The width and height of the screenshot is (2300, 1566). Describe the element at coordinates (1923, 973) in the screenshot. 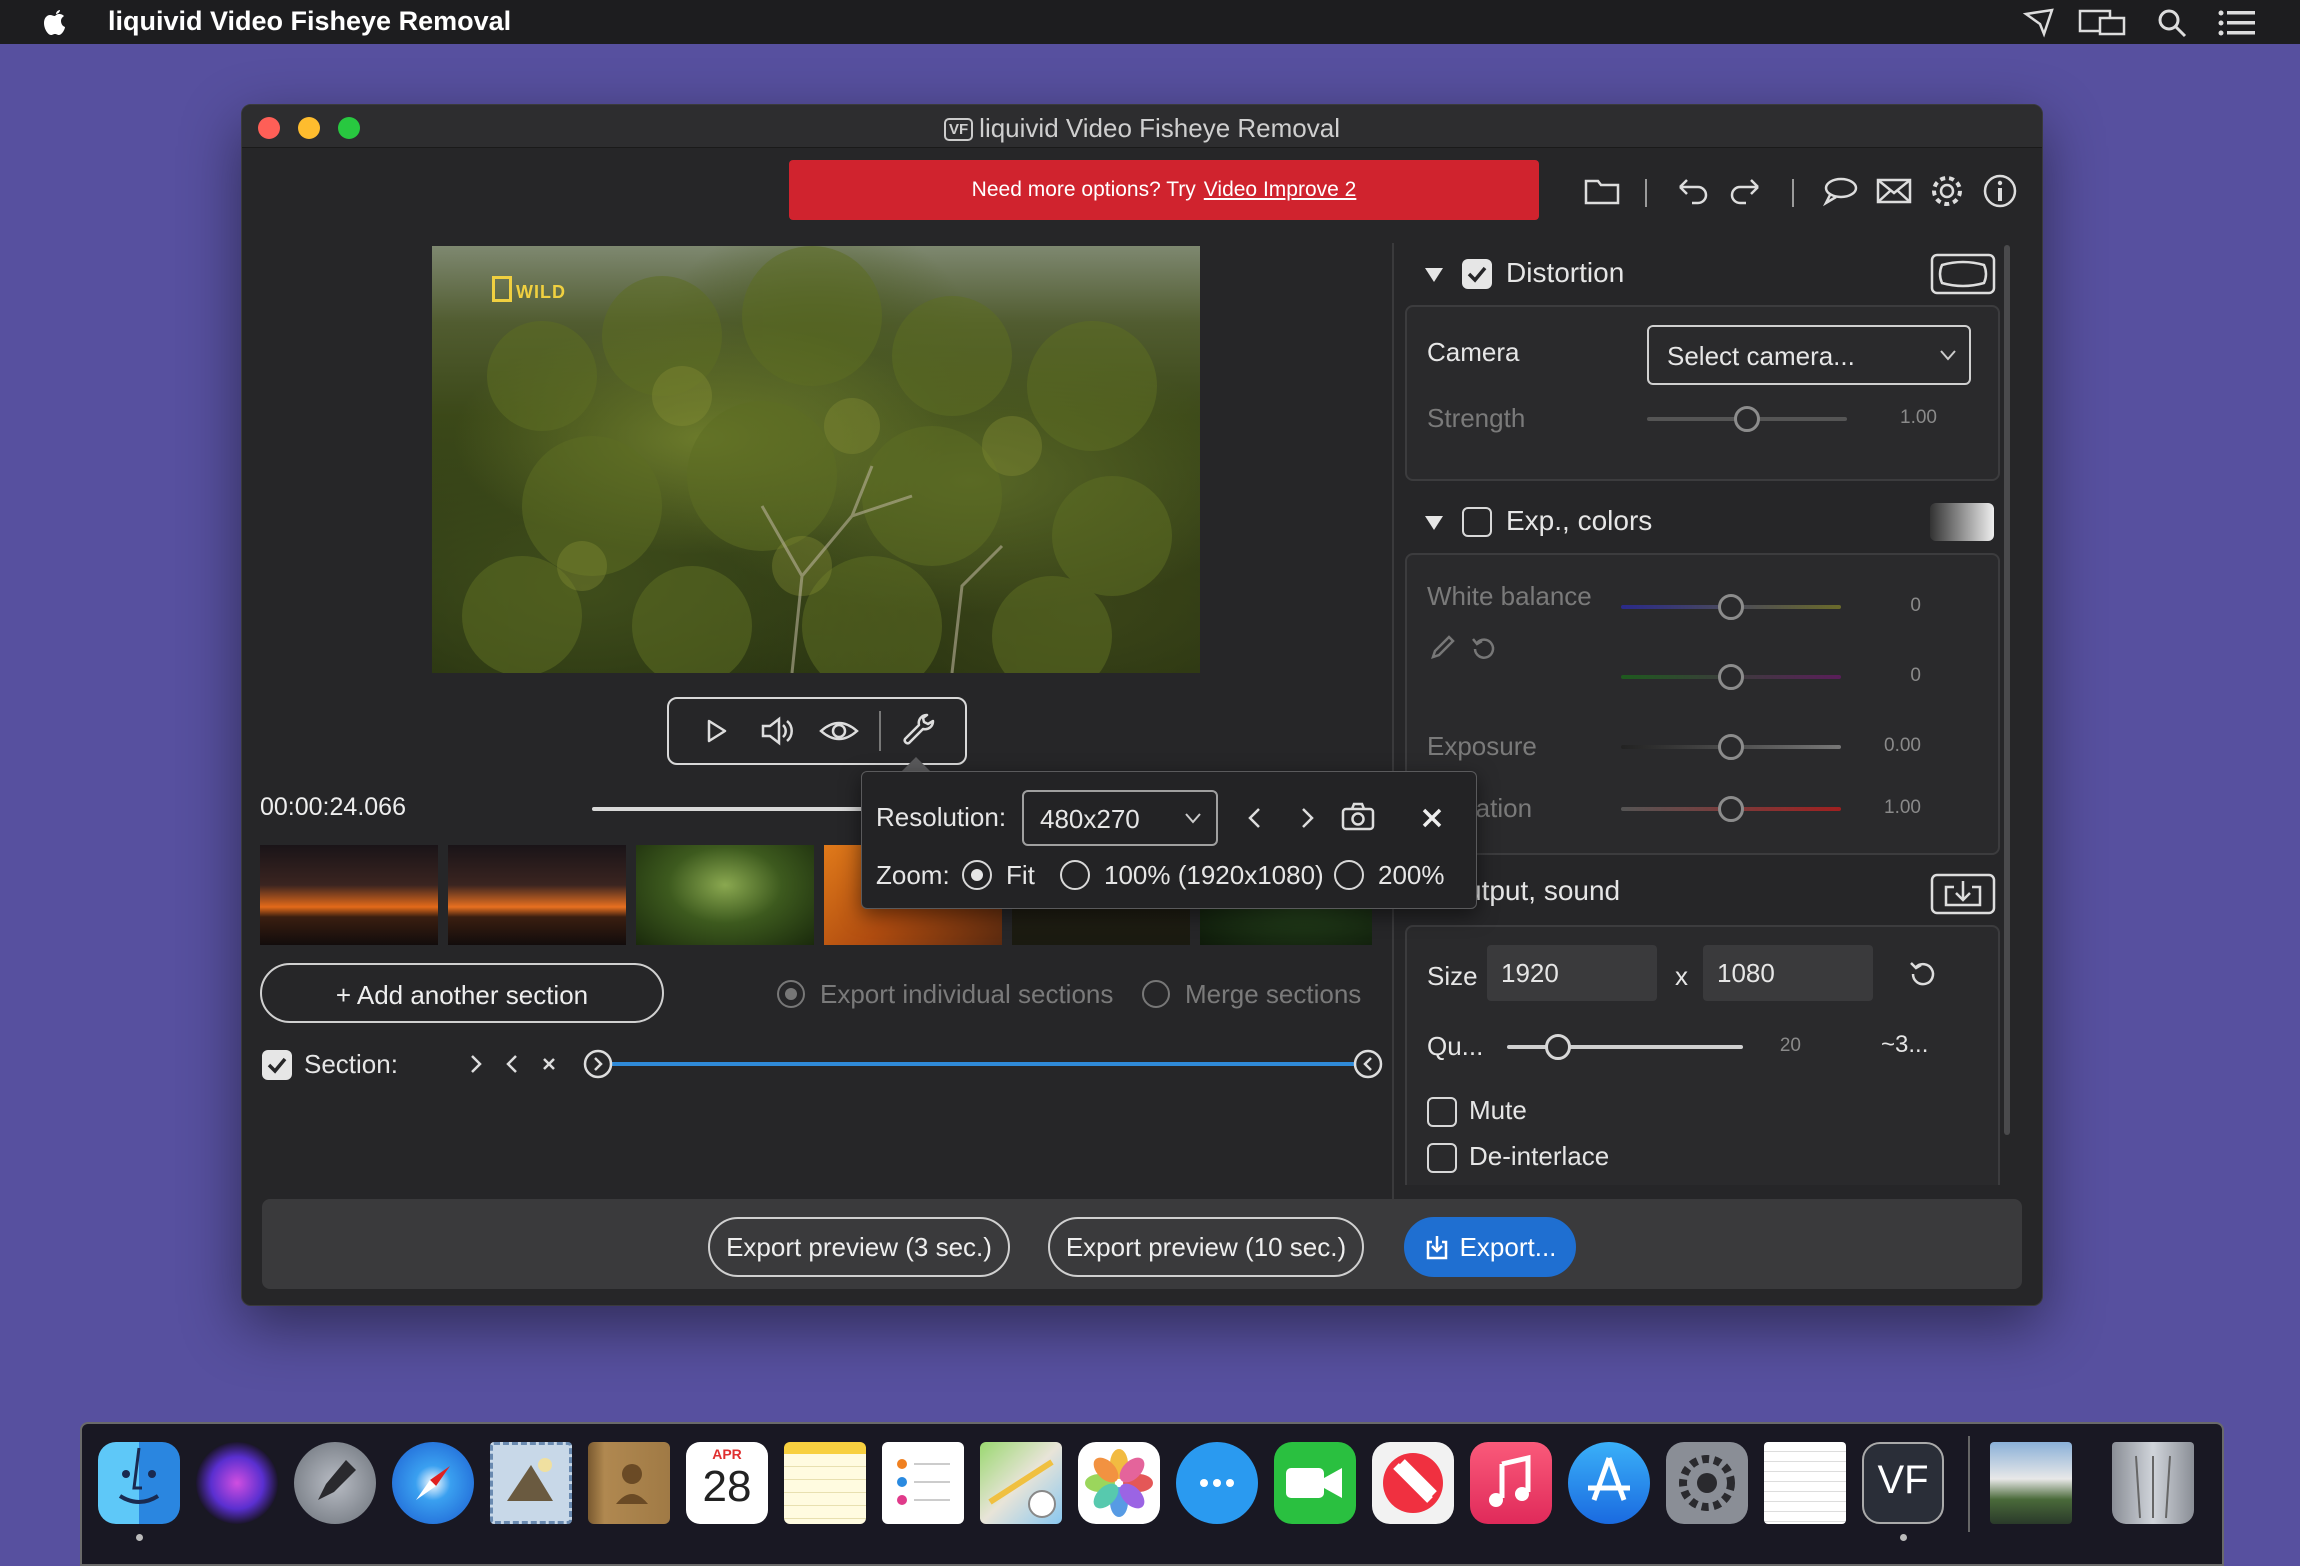

I see `reset-size-icon` at that location.